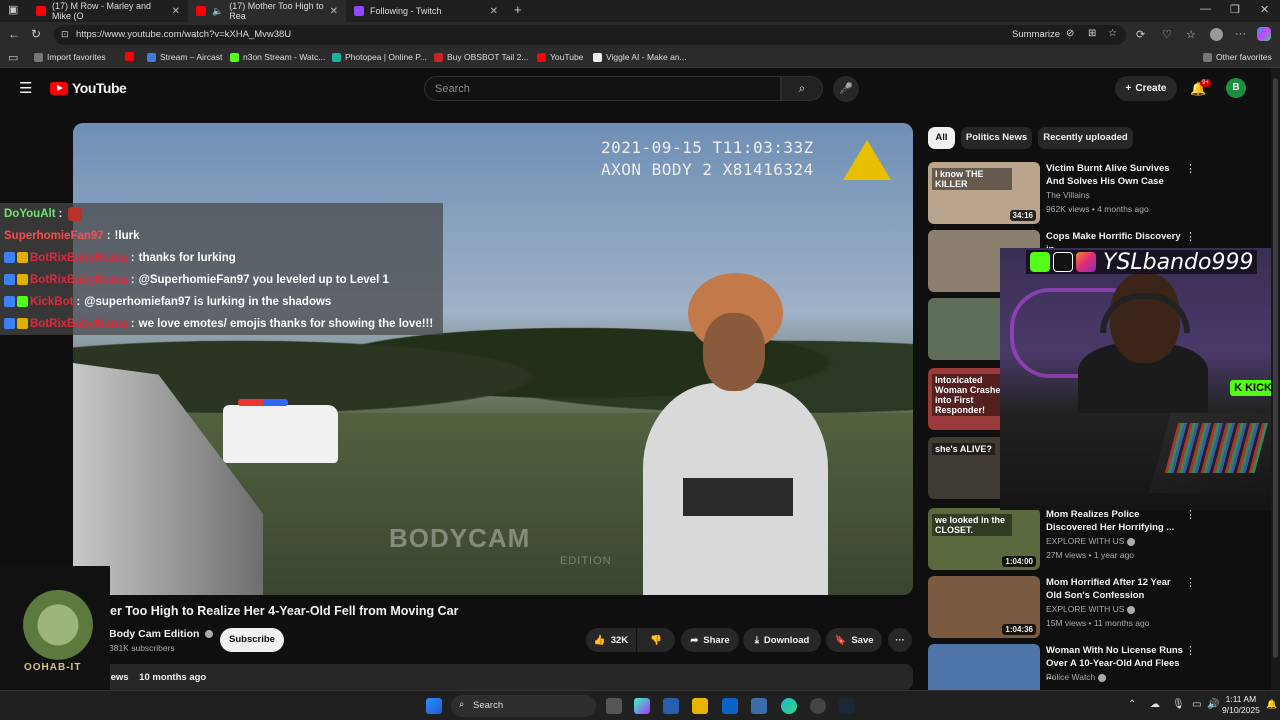  What do you see at coordinates (13, 9) in the screenshot?
I see `tab-actions-icon: ▣` at bounding box center [13, 9].